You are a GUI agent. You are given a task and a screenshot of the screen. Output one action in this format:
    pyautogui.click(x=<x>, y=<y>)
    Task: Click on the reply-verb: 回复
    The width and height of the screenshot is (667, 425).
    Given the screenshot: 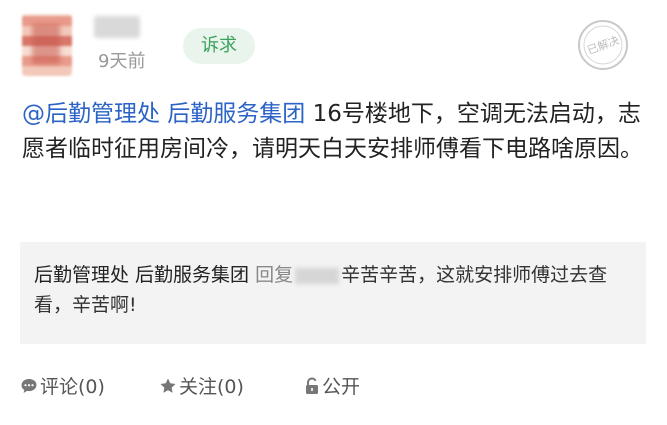 What is the action you would take?
    pyautogui.click(x=271, y=275)
    